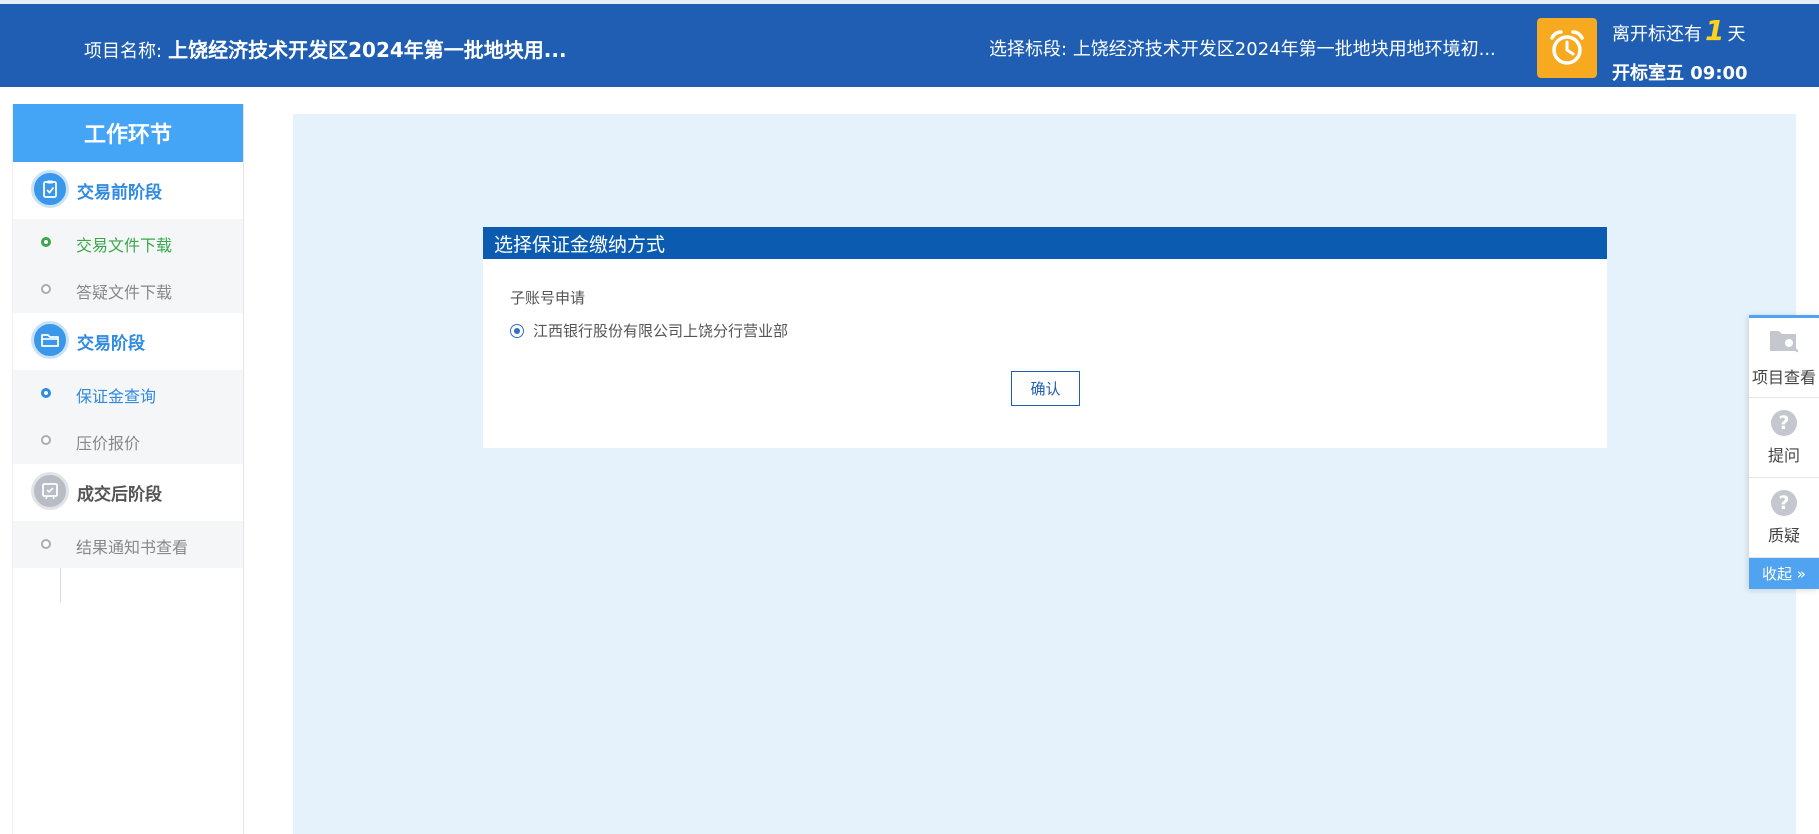 The width and height of the screenshot is (1819, 834). I want to click on sidebar-item-label: 答疑文件下载, so click(124, 292).